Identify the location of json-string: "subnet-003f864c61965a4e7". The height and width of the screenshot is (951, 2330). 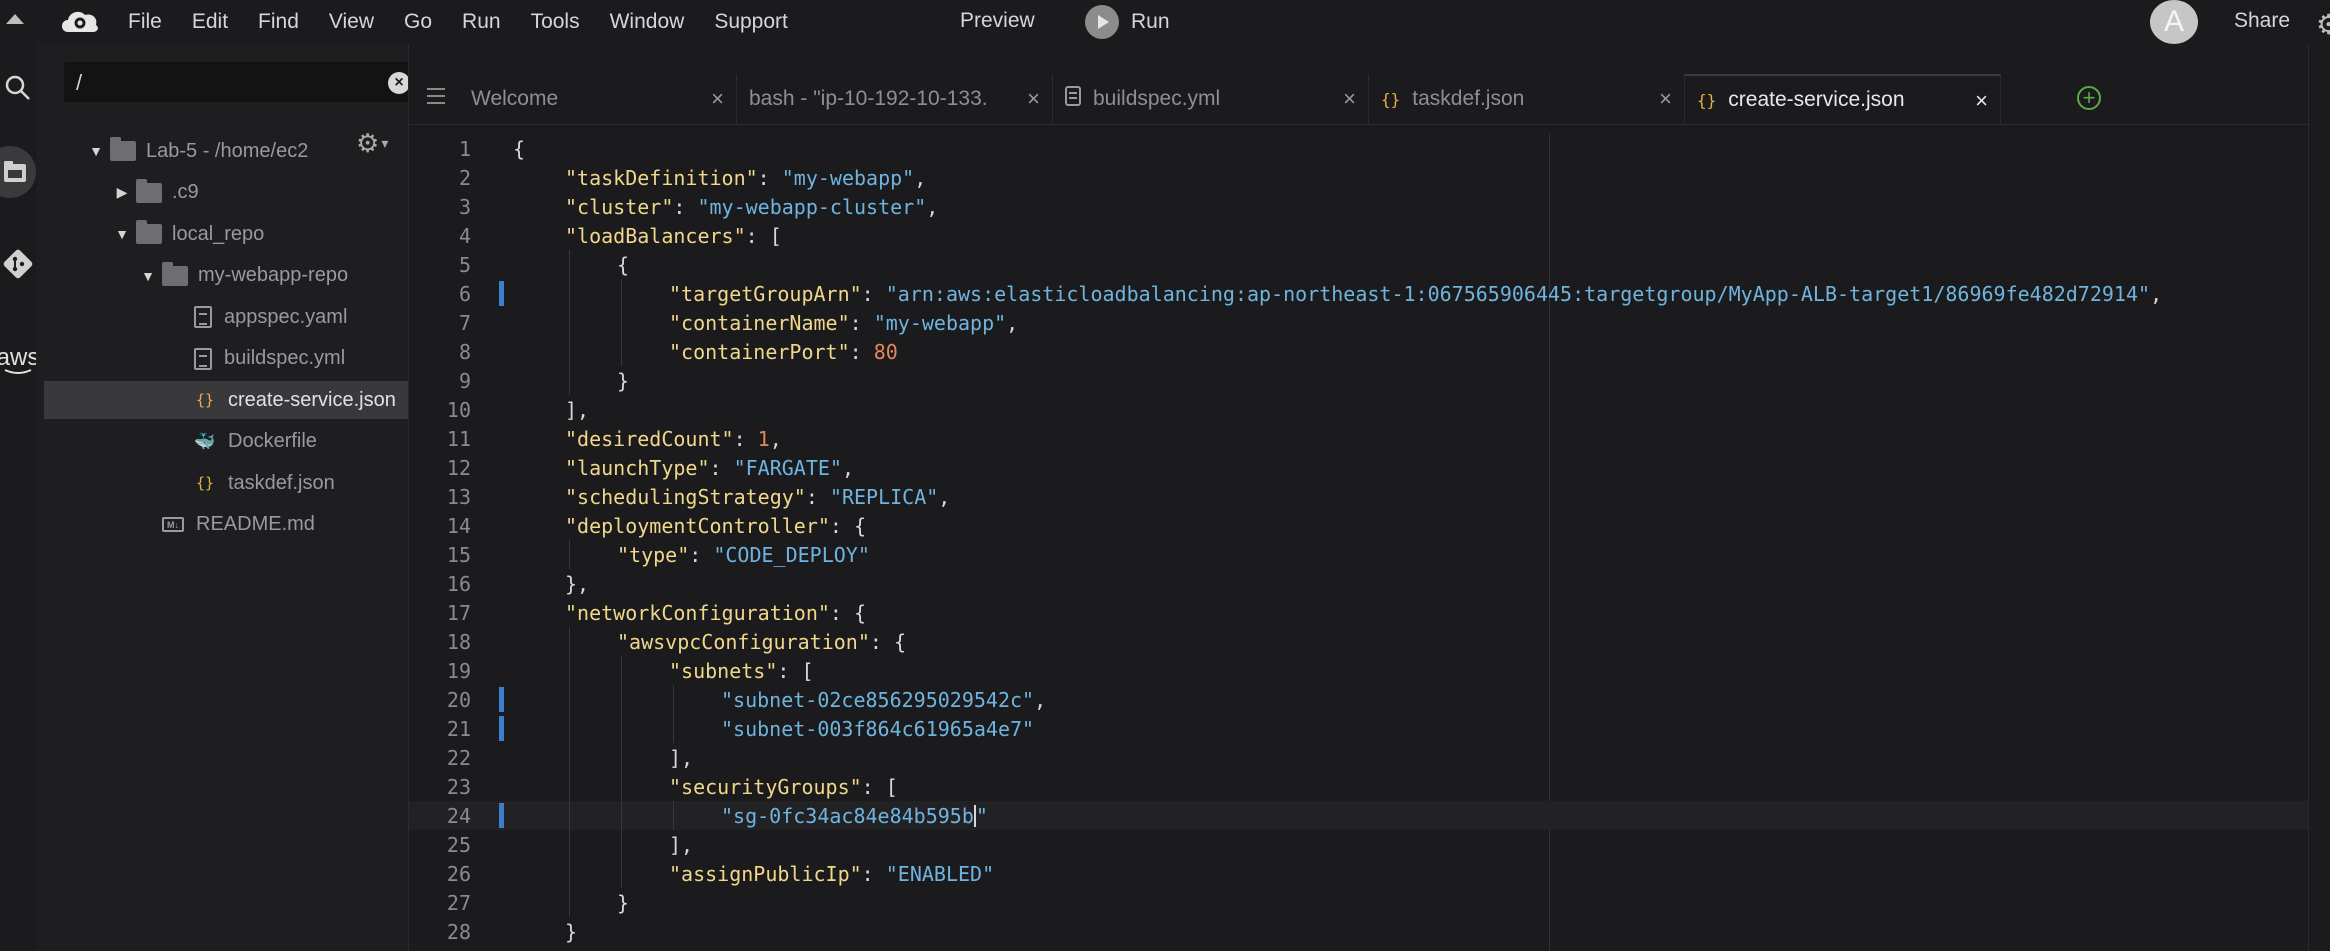
(878, 729).